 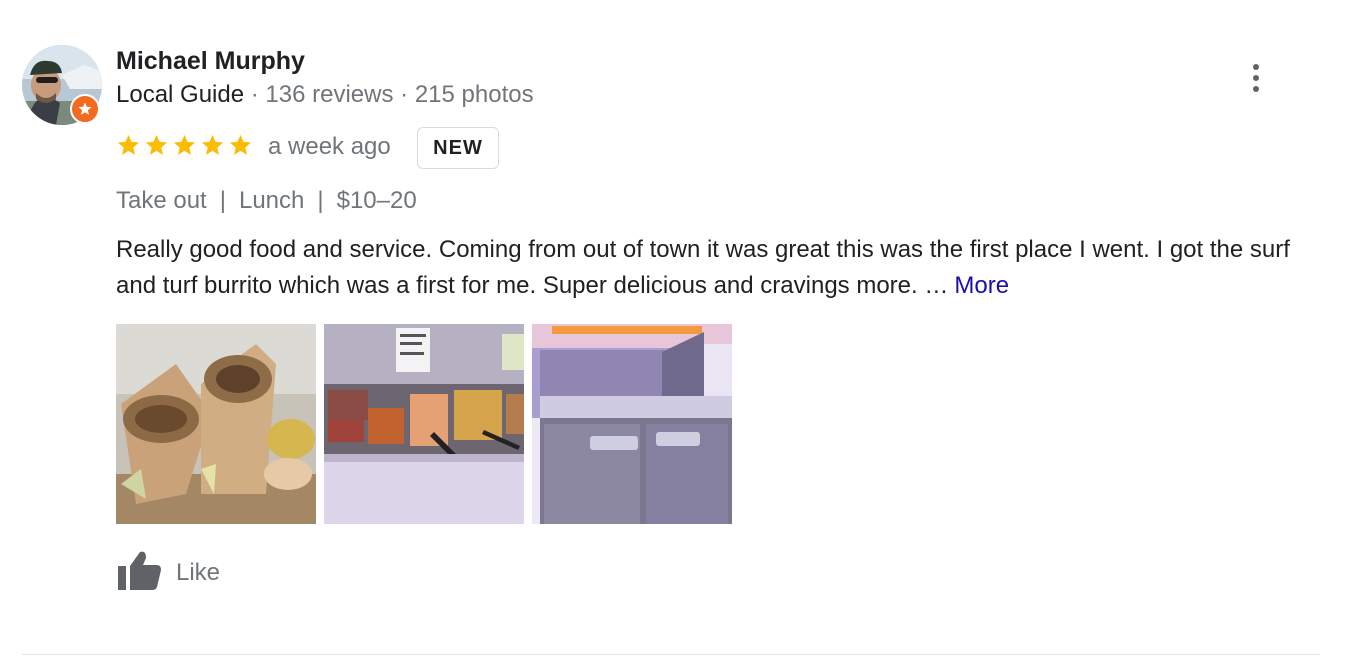 What do you see at coordinates (161, 200) in the screenshot?
I see `tag-service-mode: Take out` at bounding box center [161, 200].